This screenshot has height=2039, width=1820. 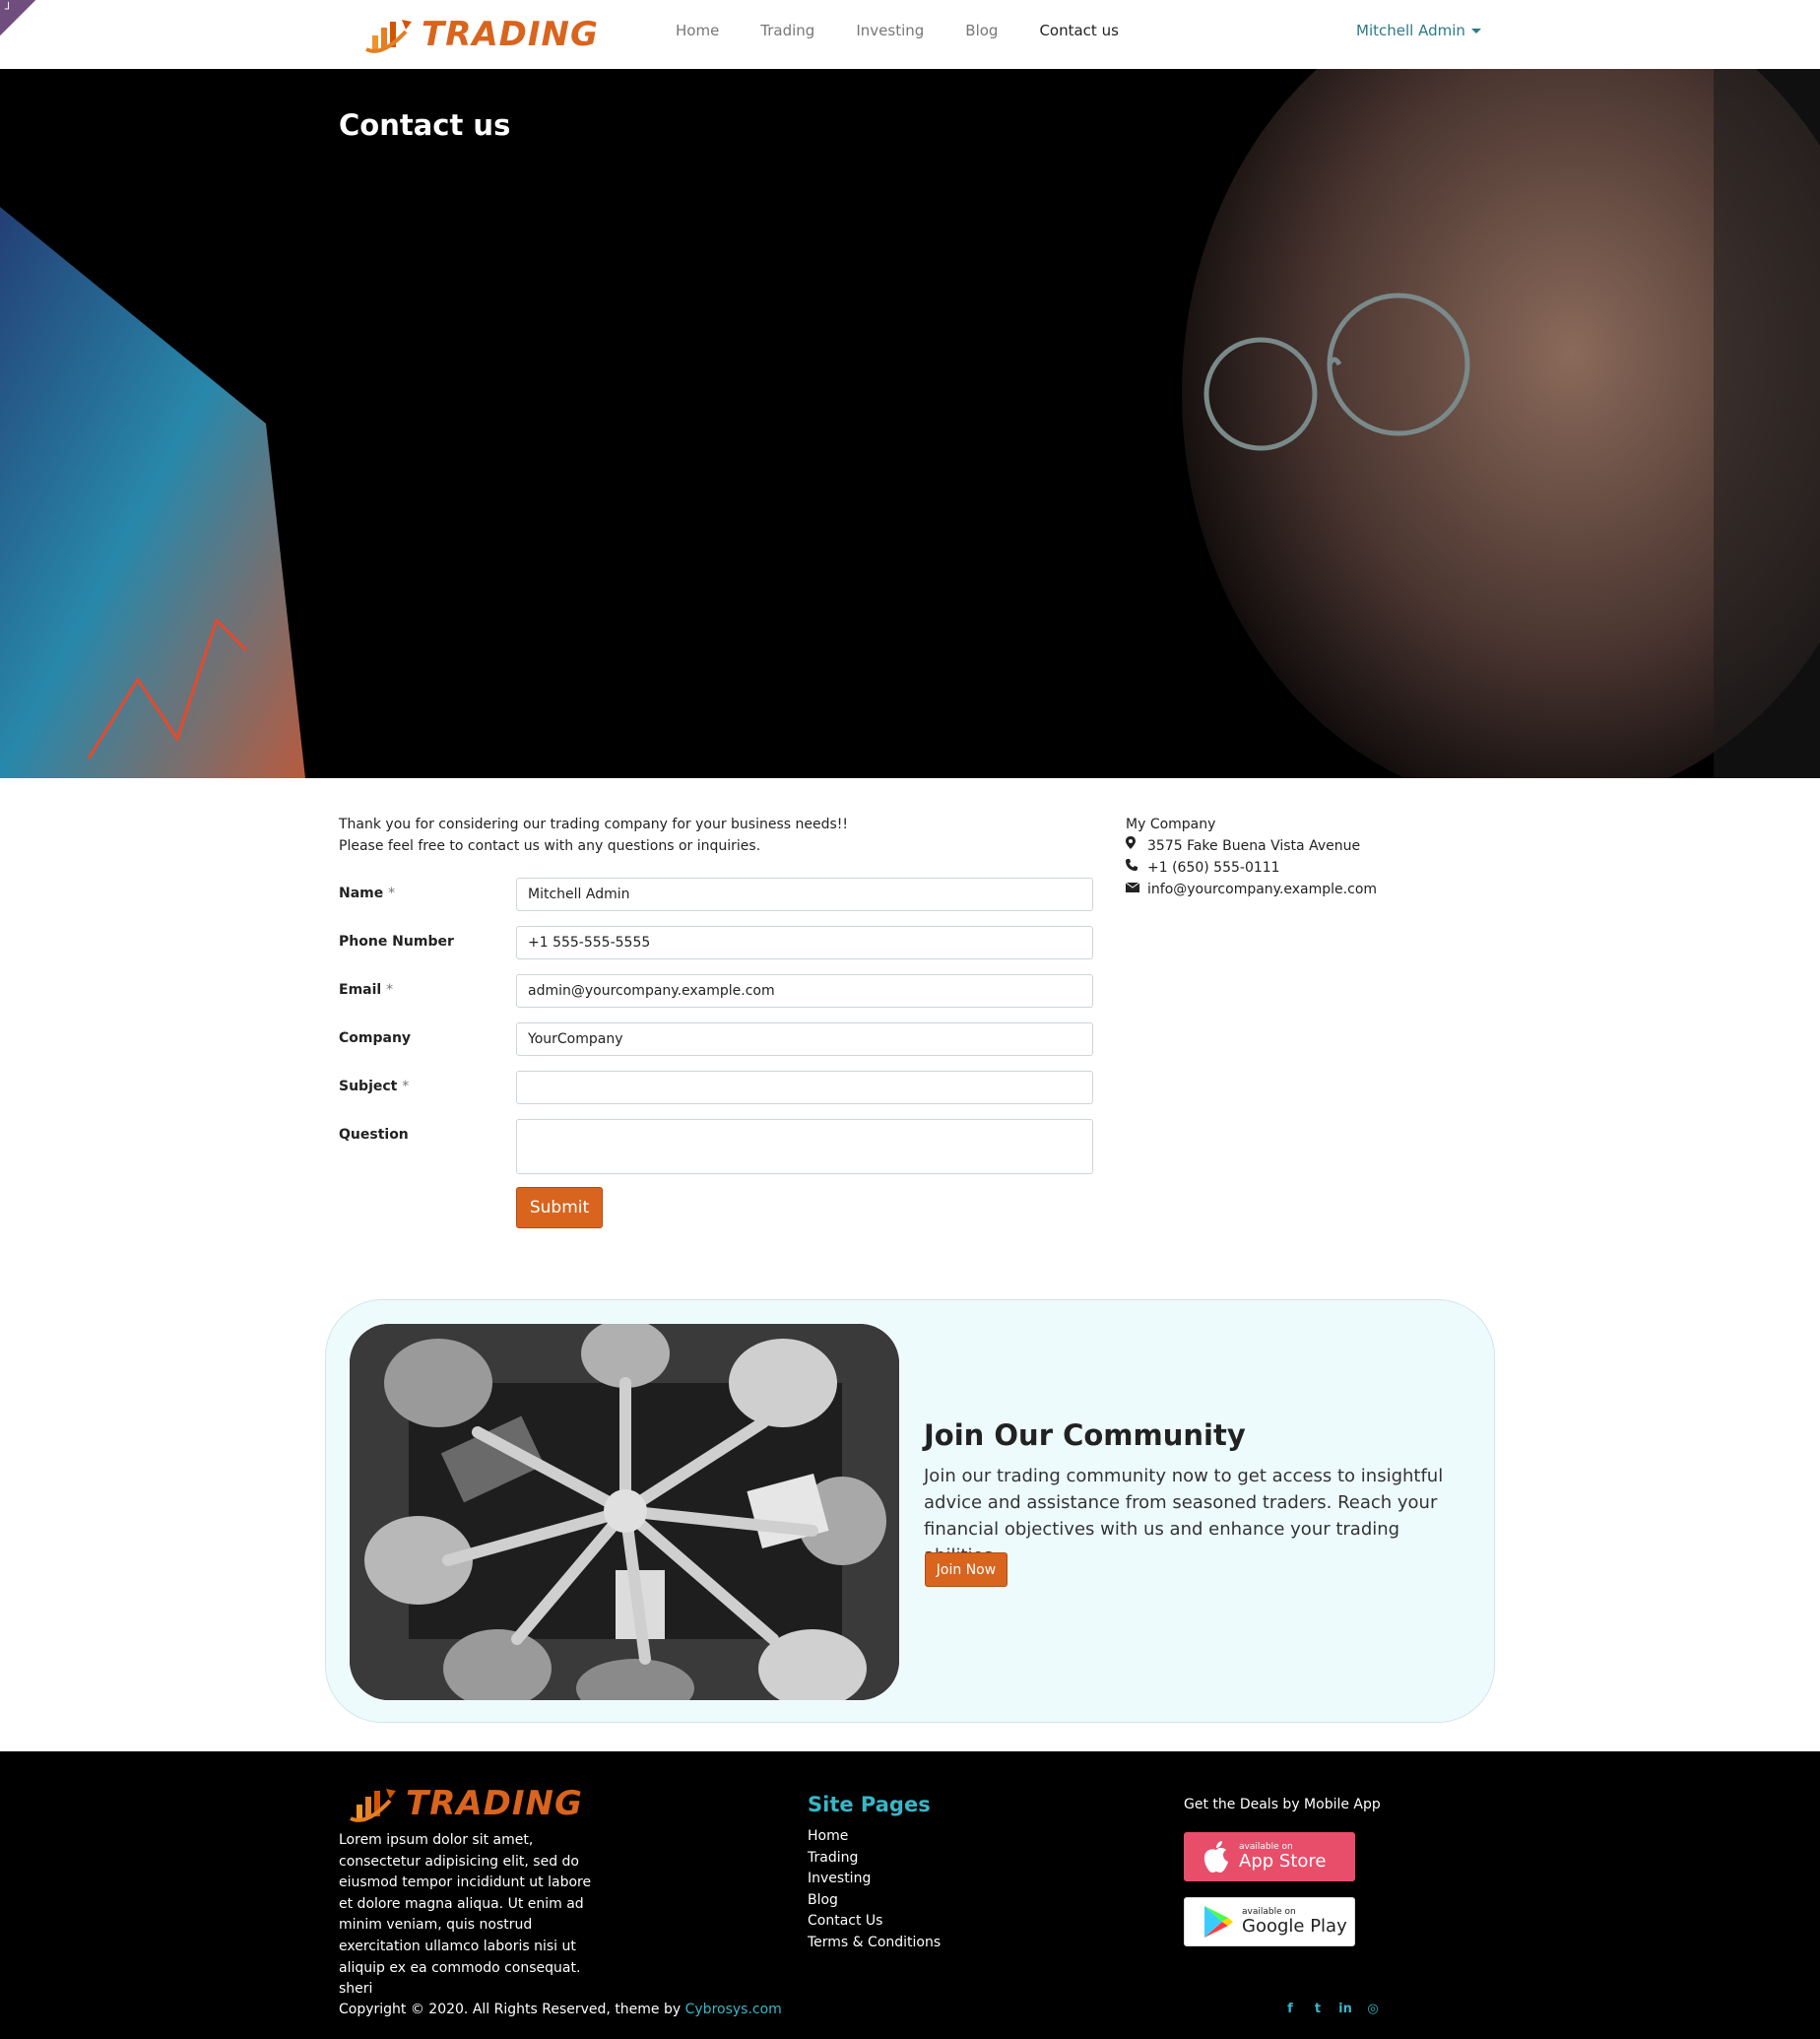 What do you see at coordinates (1290, 2009) in the screenshot?
I see `facebook-icon: f` at bounding box center [1290, 2009].